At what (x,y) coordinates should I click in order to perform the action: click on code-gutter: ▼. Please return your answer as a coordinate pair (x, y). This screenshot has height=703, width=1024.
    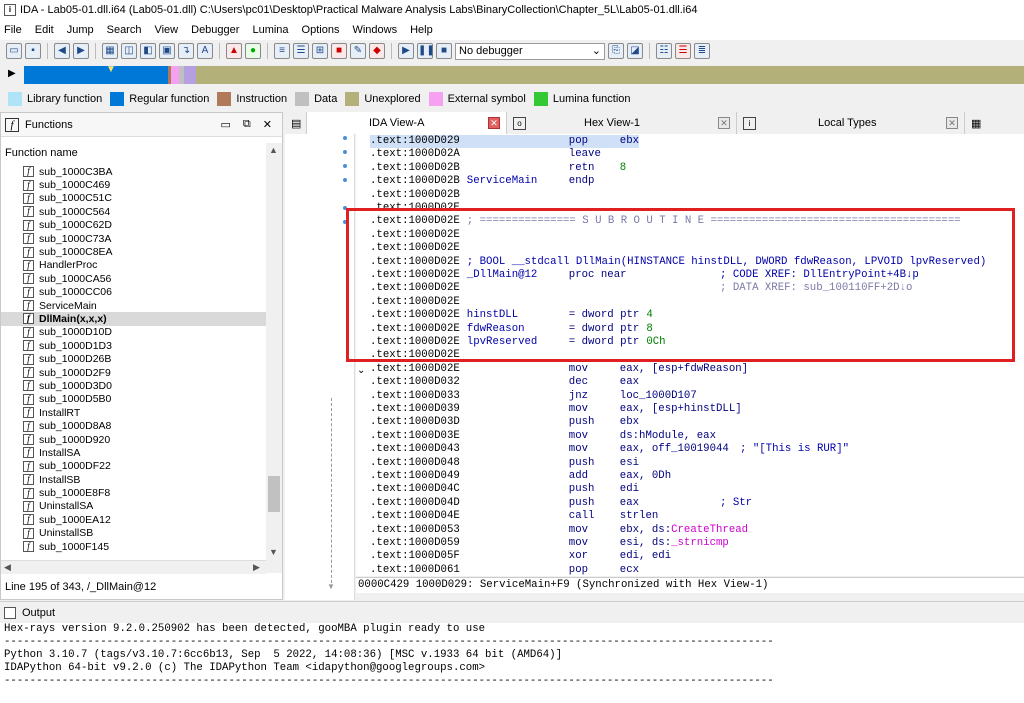
    Looking at the image, I should click on (320, 367).